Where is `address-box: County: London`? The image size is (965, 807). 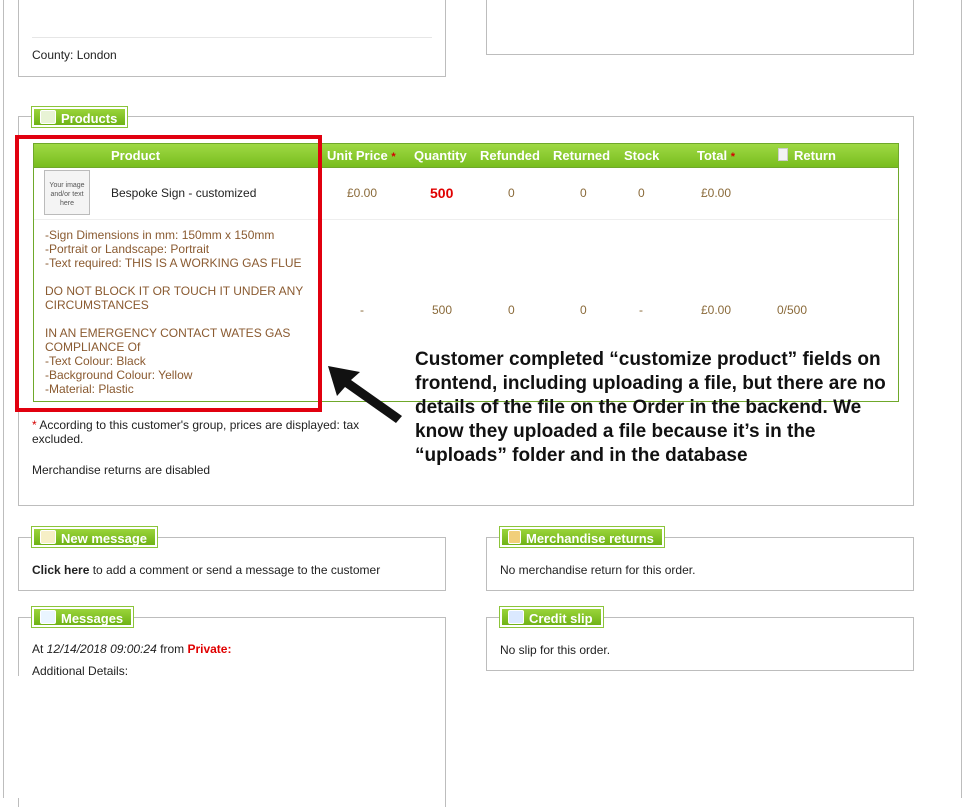 address-box: County: London is located at coordinates (232, 38).